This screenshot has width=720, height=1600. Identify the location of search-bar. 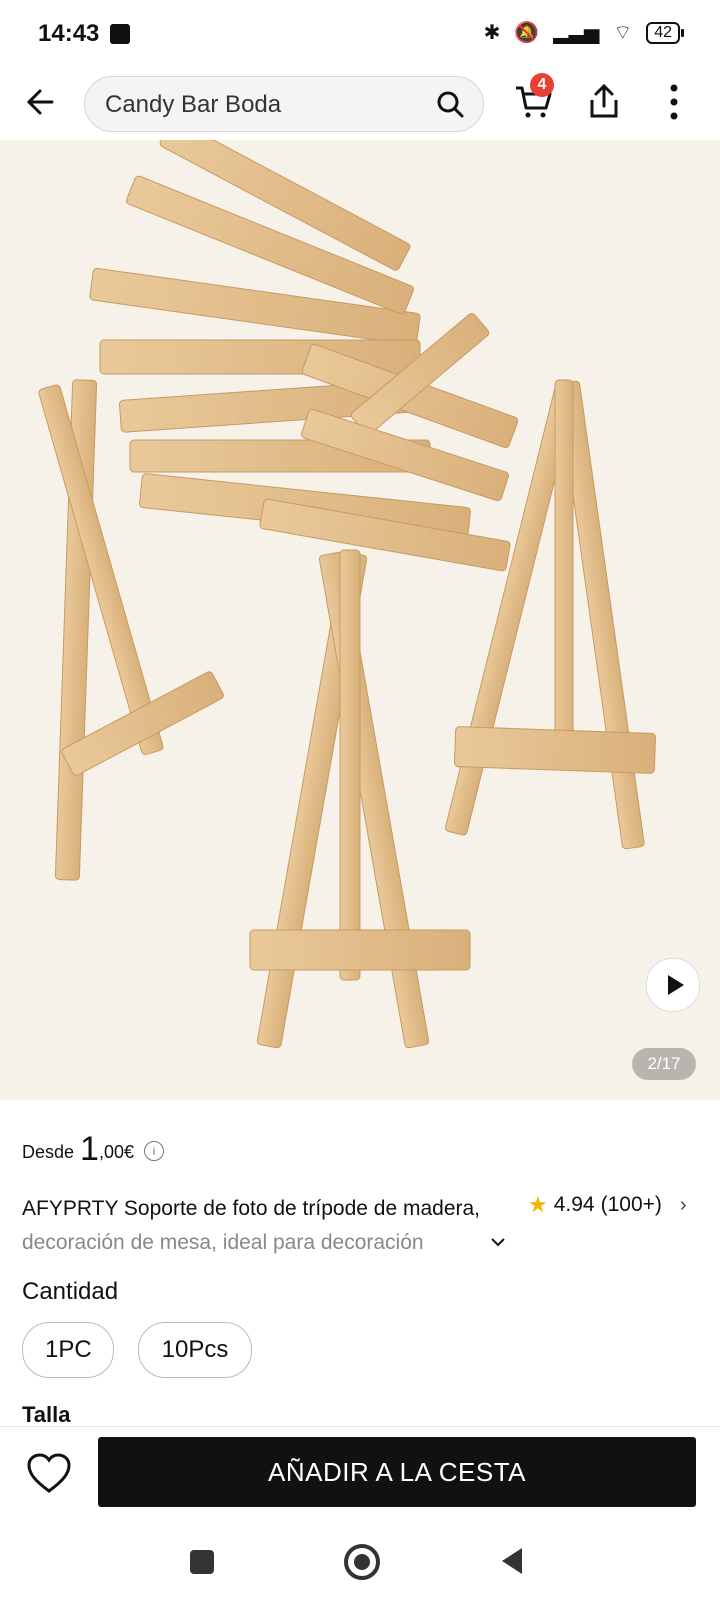
(284, 104).